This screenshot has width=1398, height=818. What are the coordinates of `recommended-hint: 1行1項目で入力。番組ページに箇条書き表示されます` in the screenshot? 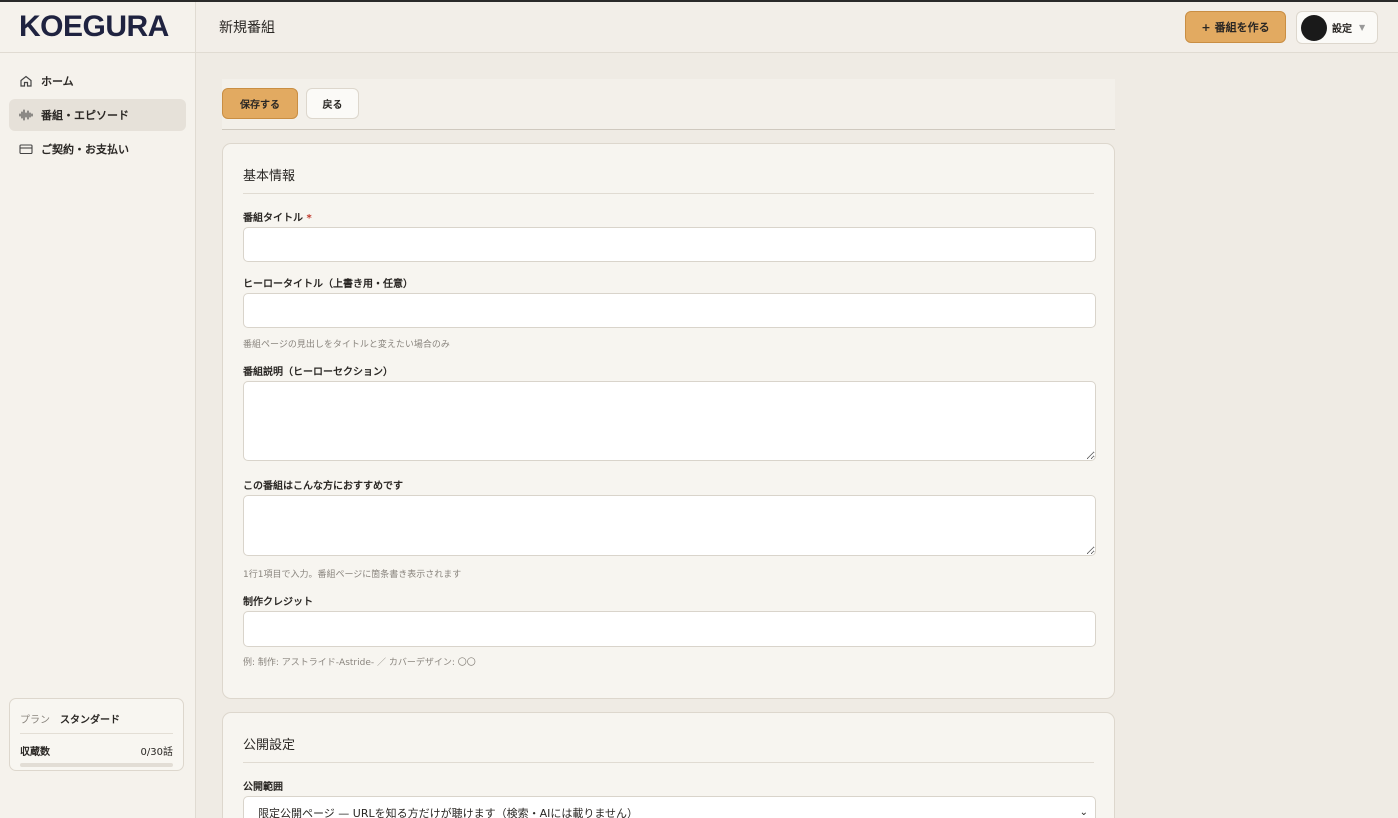 It's located at (352, 575).